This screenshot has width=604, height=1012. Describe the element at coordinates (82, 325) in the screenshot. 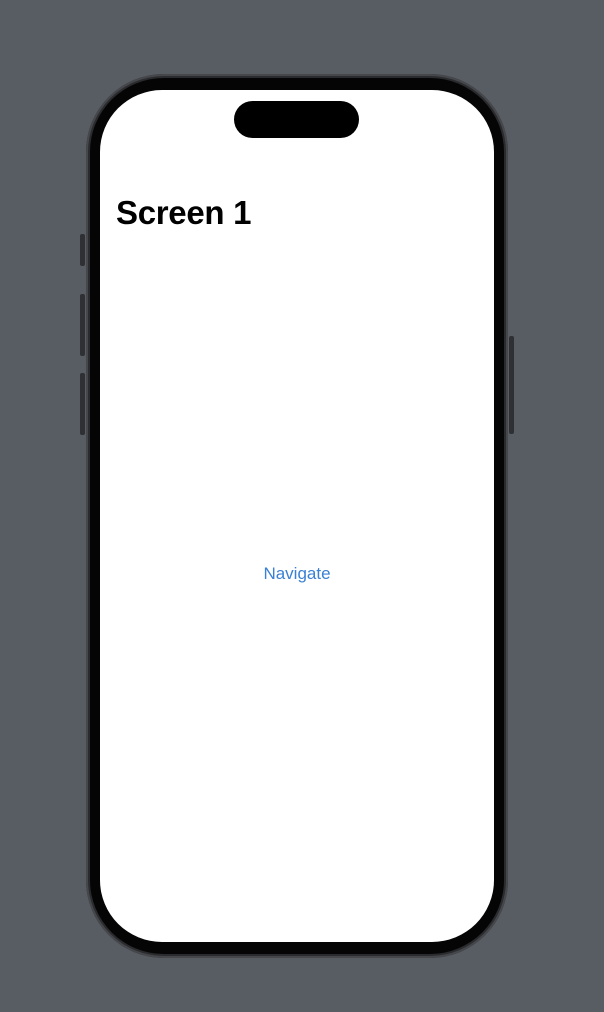

I see `volume-up-button` at that location.